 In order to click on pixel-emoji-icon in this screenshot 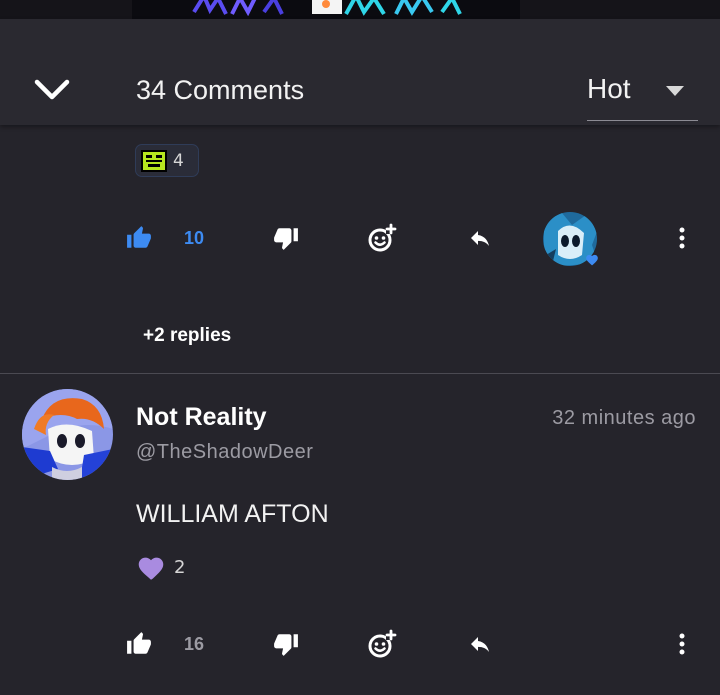, I will do `click(154, 161)`.